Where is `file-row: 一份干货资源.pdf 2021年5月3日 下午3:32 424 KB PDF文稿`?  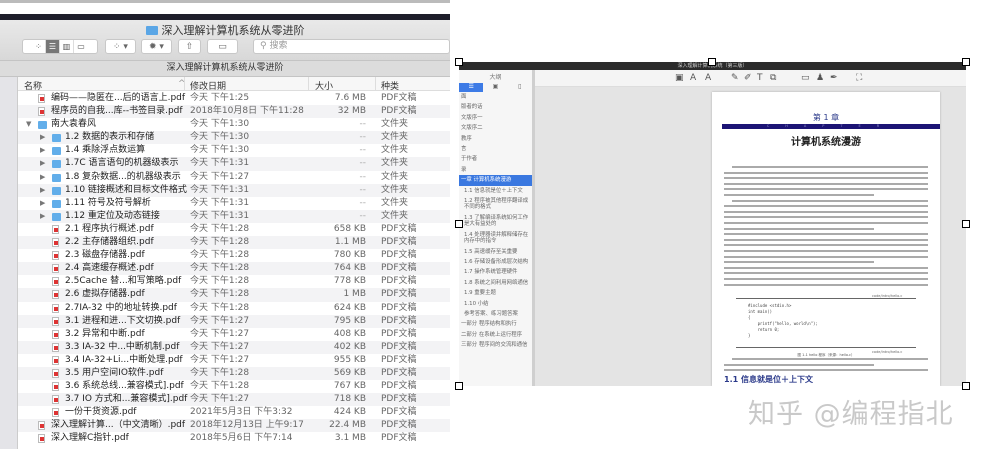 file-row: 一份干货资源.pdf 2021年5月3日 下午3:32 424 KB PDF文稿 is located at coordinates (234, 412).